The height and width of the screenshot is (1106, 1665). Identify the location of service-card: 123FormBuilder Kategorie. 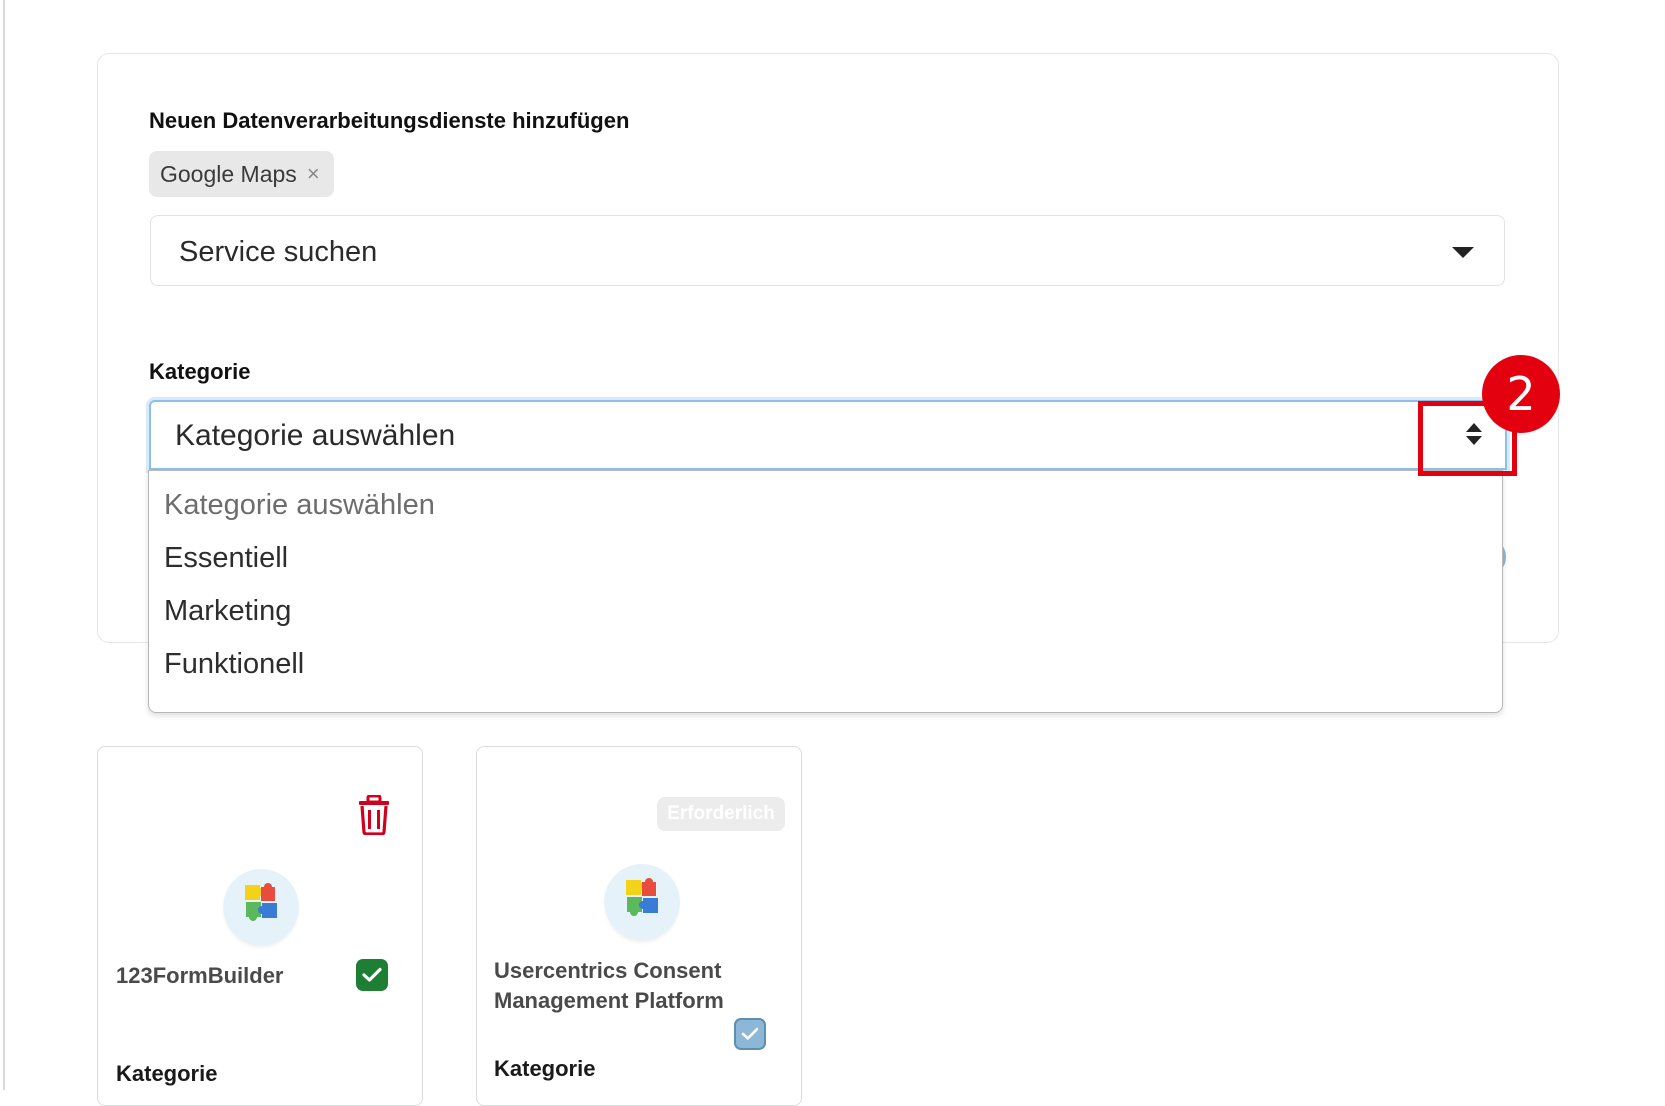
(260, 926).